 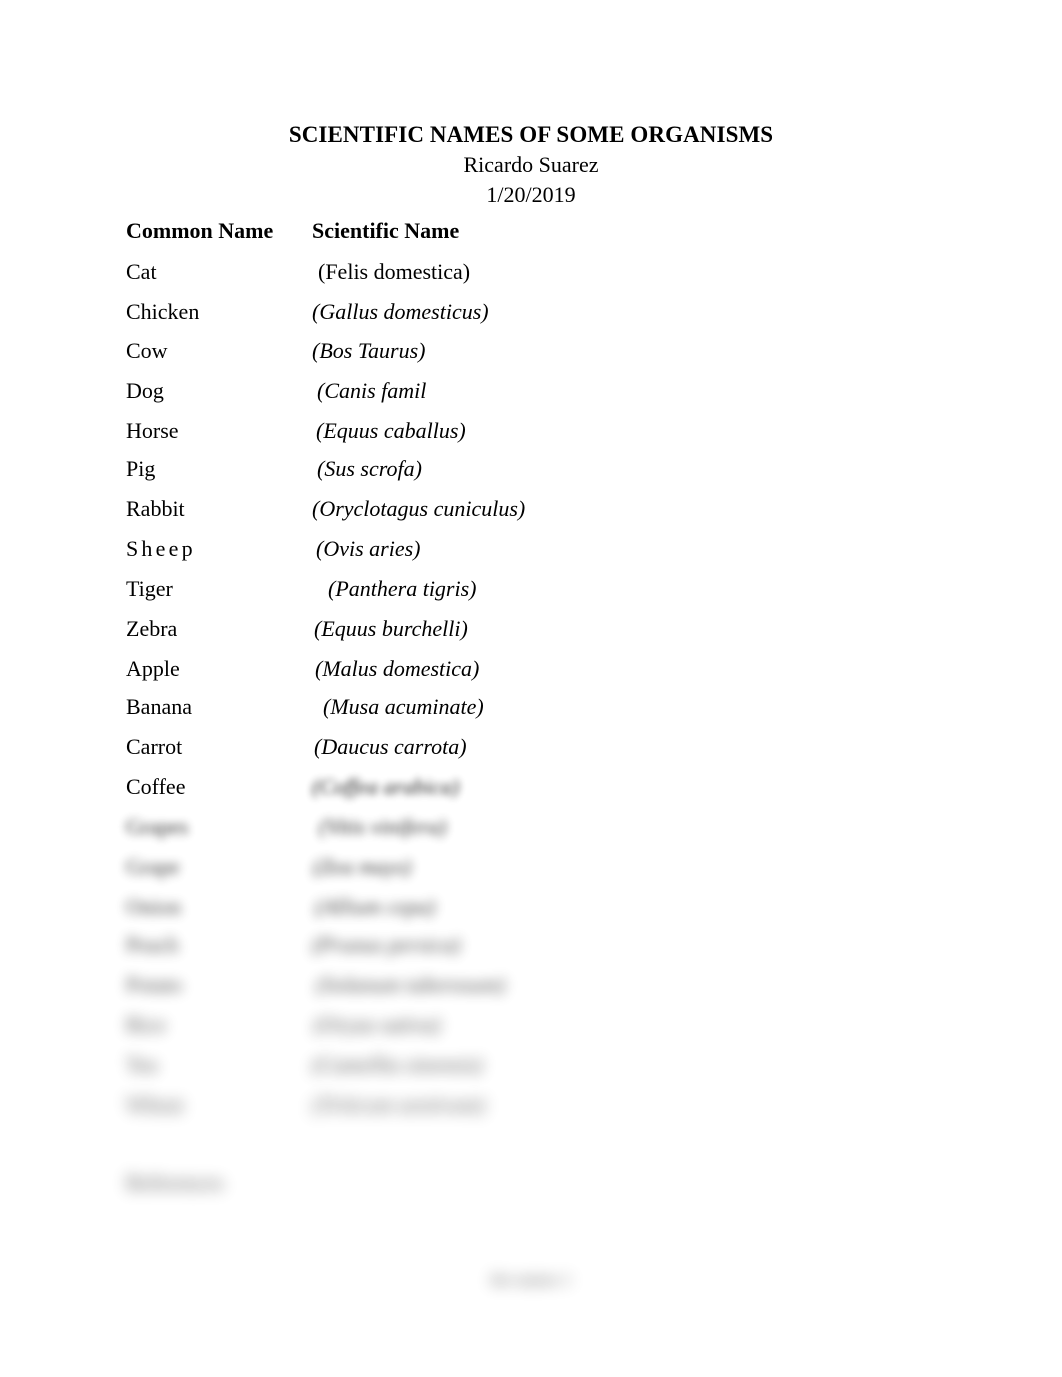 What do you see at coordinates (377, 1024) in the screenshot?
I see `scientific-name-cell: (Oryza sativa)` at bounding box center [377, 1024].